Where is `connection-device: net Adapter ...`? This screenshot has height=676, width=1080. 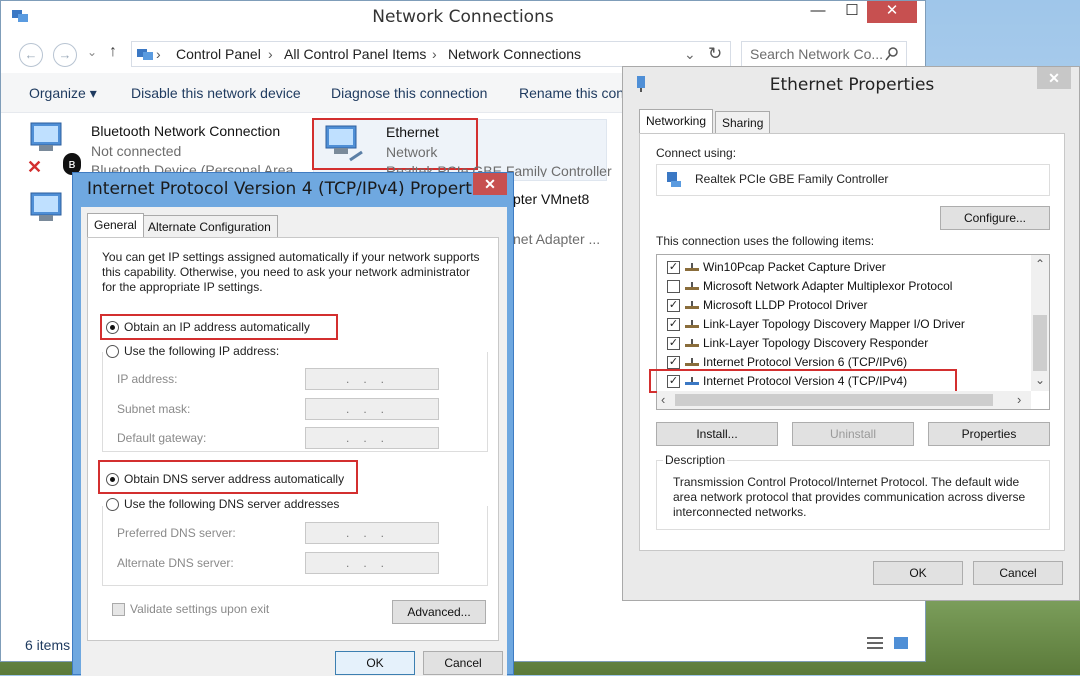 connection-device: net Adapter ... is located at coordinates (557, 239).